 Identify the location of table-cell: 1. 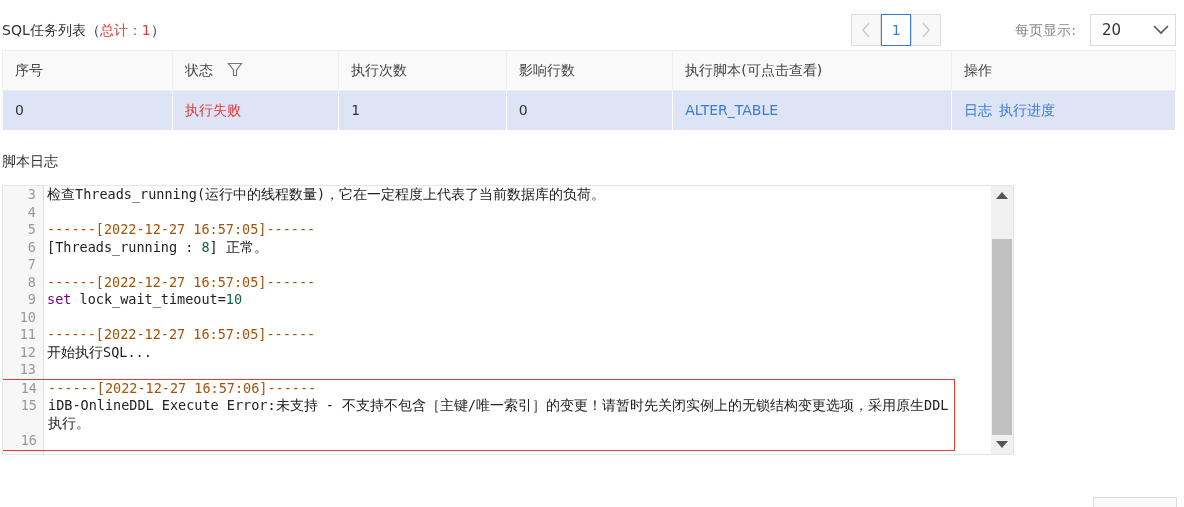
(422, 110).